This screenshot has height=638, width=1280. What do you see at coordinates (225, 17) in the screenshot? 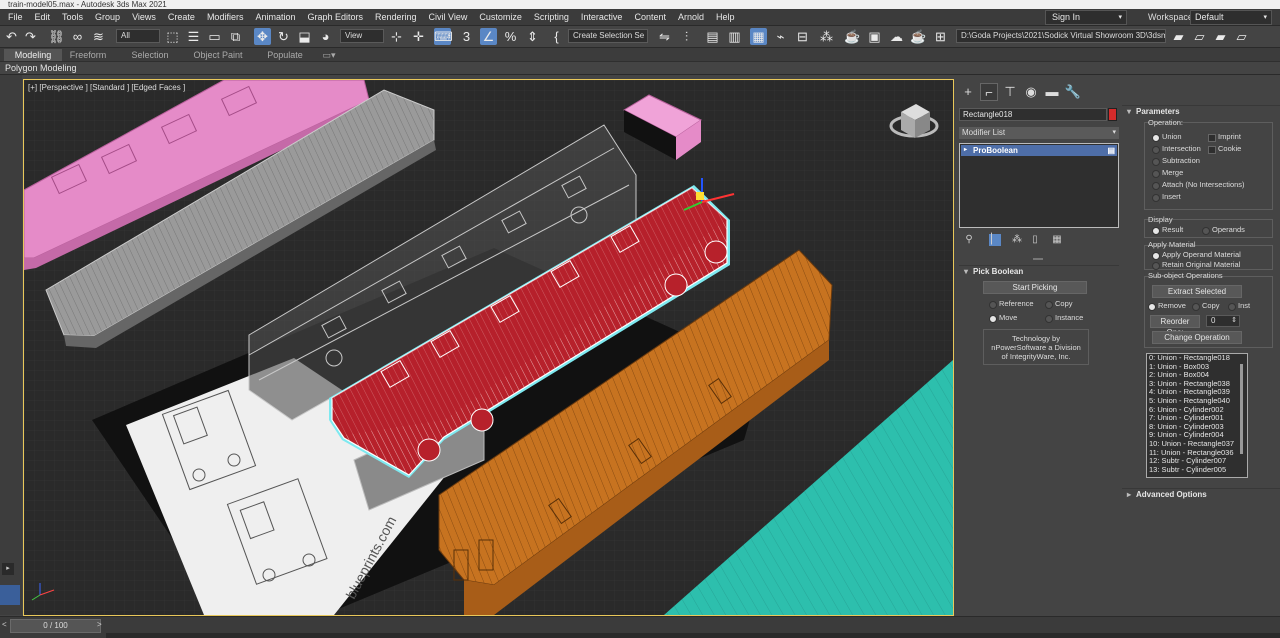
I see `menu-modifiers: Modifiers` at bounding box center [225, 17].